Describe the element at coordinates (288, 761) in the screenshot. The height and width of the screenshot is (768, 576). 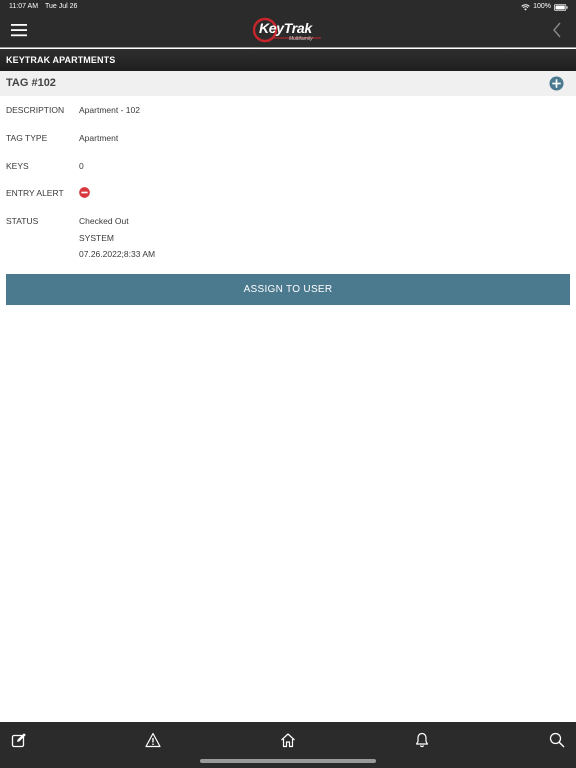
I see `home-indicator` at that location.